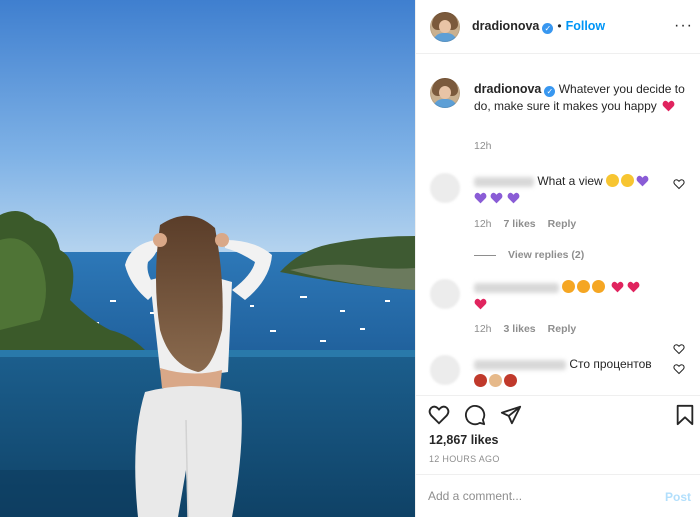 The image size is (700, 517). I want to click on follow-button: Follow, so click(586, 26).